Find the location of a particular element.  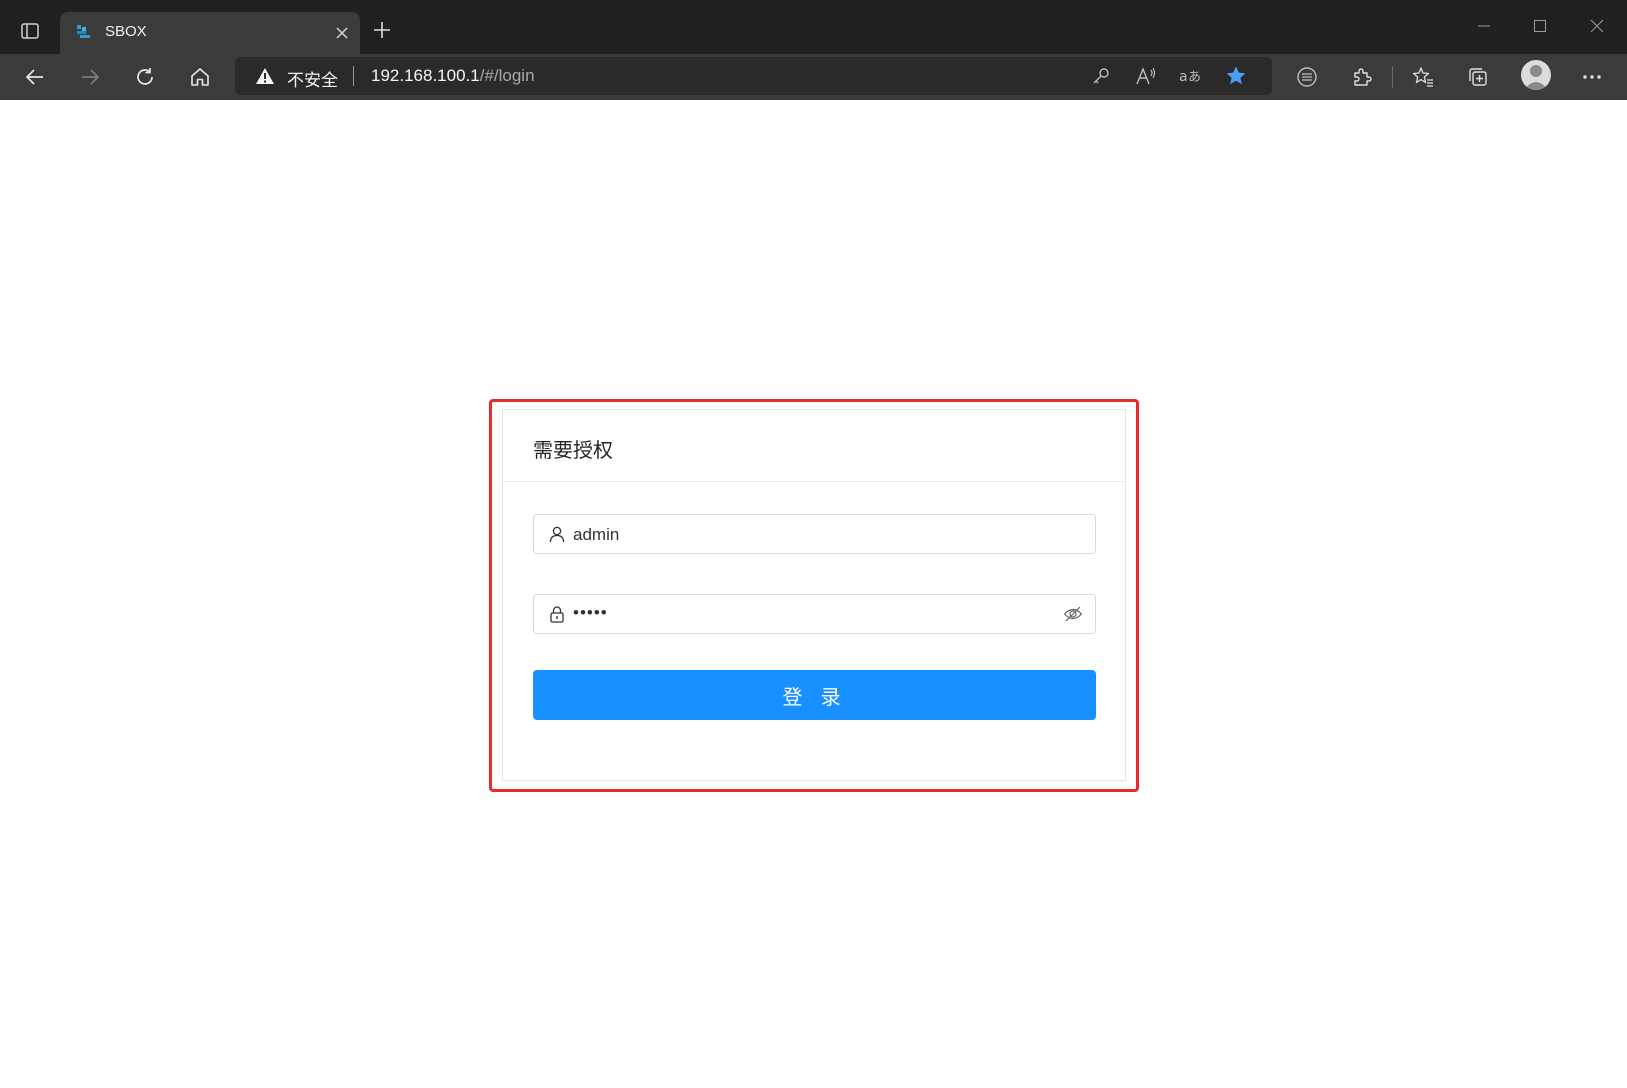

extensions-button is located at coordinates (1362, 77).